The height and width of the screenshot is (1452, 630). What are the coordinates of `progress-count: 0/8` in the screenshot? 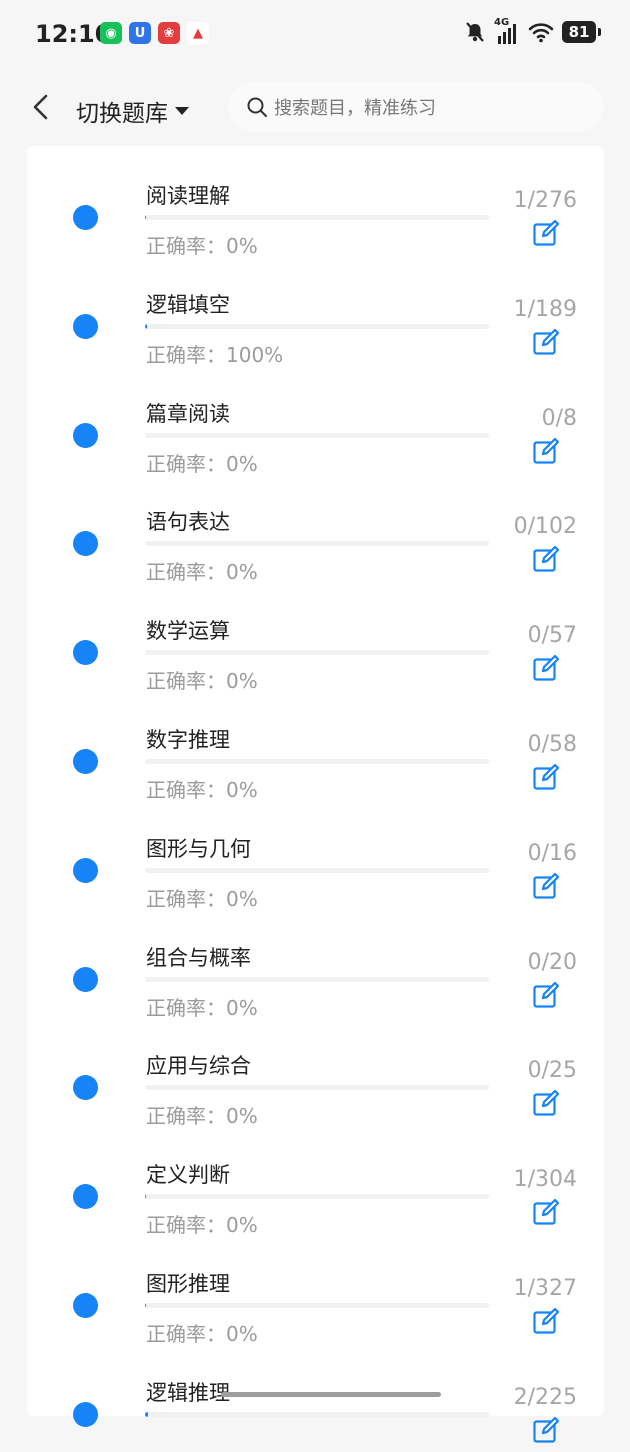 It's located at (559, 418).